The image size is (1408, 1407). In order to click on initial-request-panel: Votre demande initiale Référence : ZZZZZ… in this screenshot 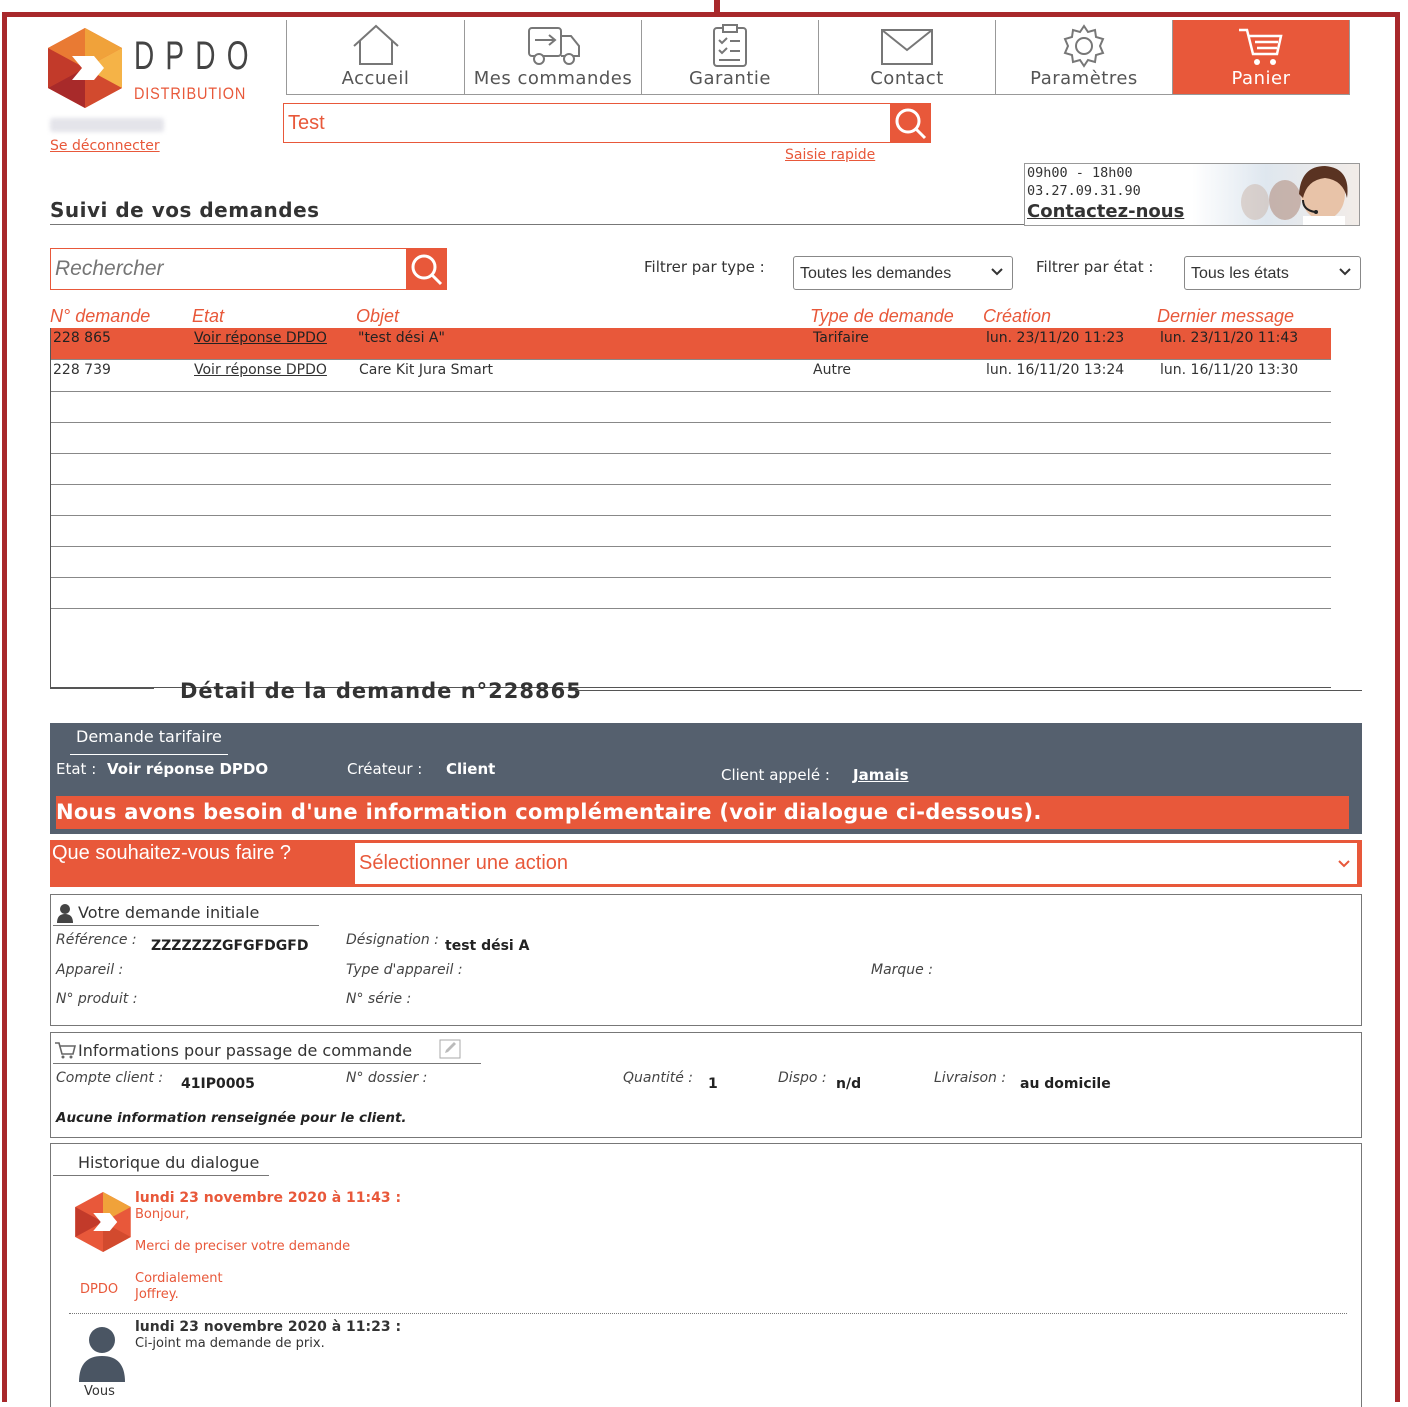, I will do `click(706, 960)`.